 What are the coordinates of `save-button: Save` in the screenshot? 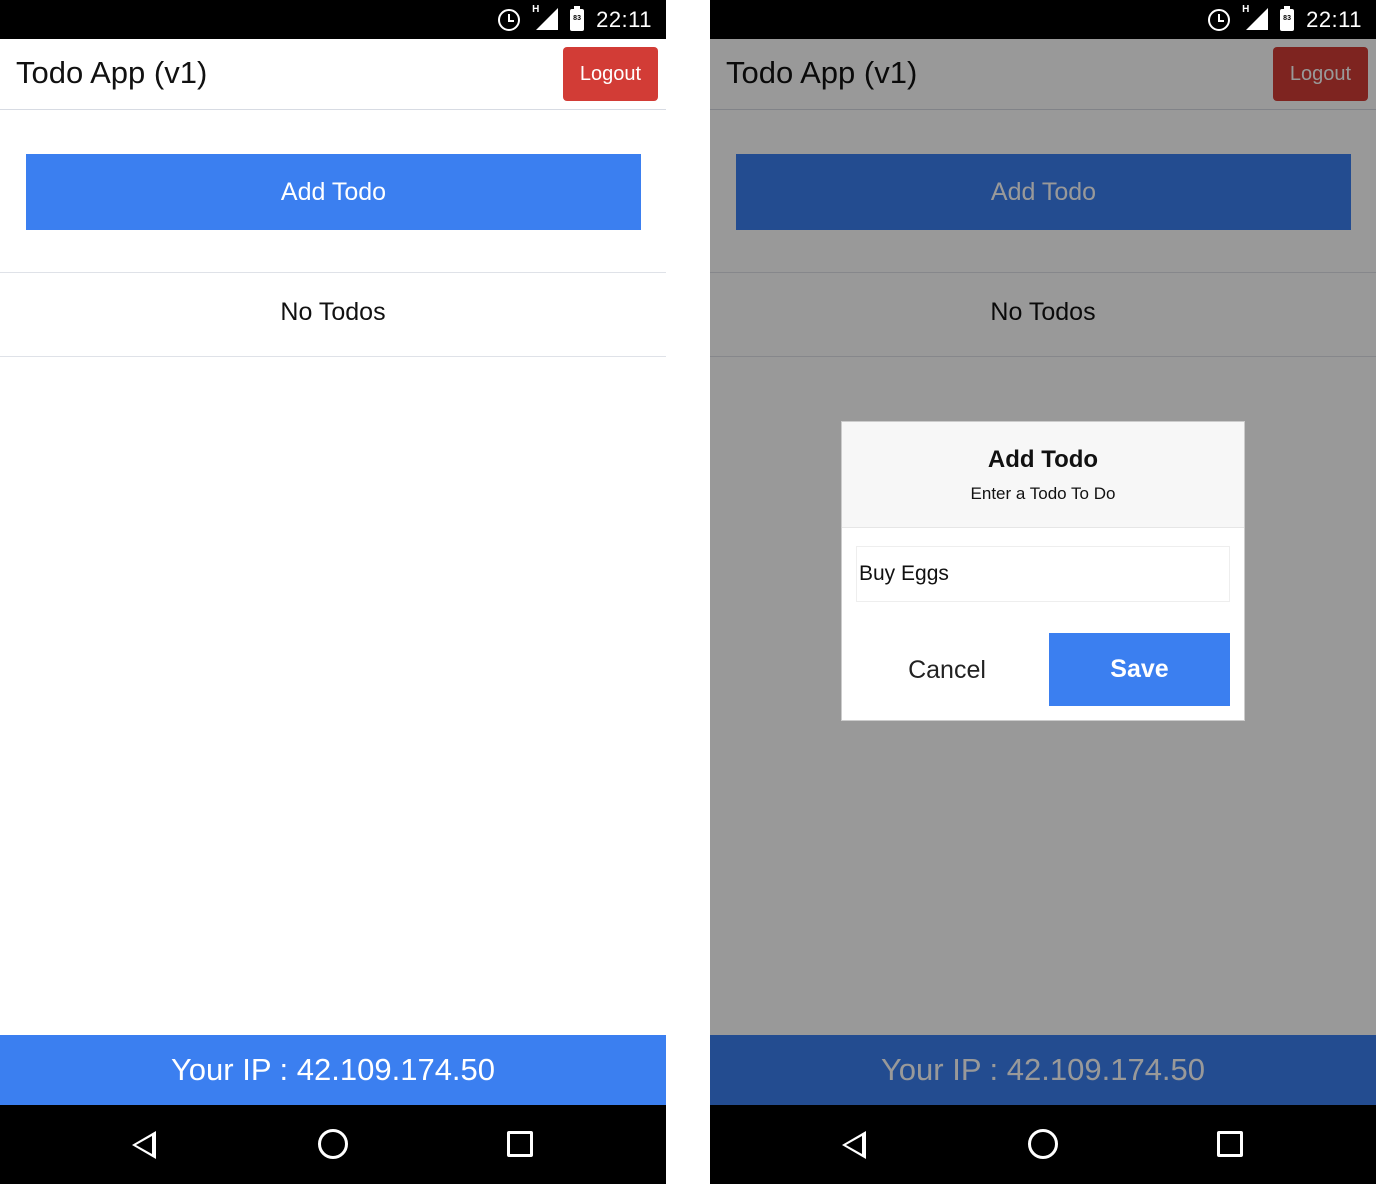 It's located at (1139, 669).